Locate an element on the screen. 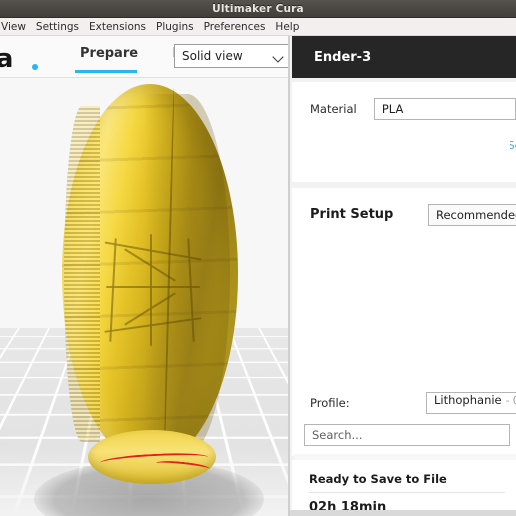  profile-dropdown: Lithophanie - 0.1 is located at coordinates (471, 403).